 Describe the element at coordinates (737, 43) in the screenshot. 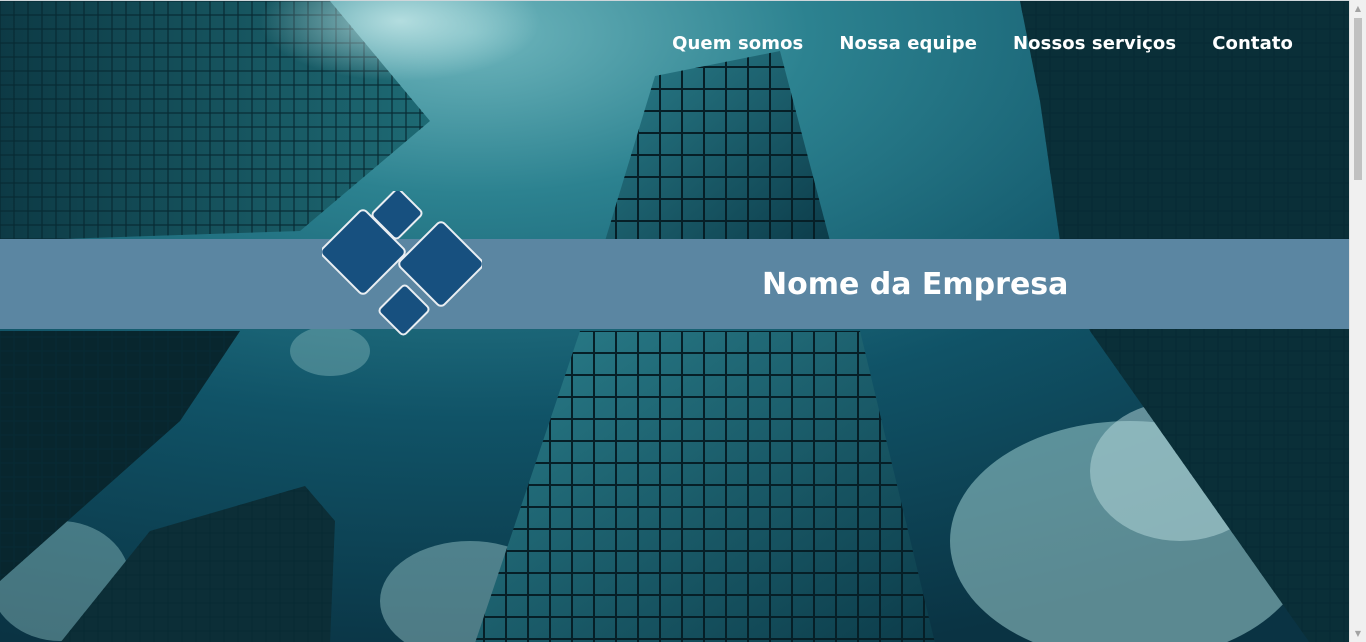

I see `nav-link-quem-somos: Quem somos` at that location.